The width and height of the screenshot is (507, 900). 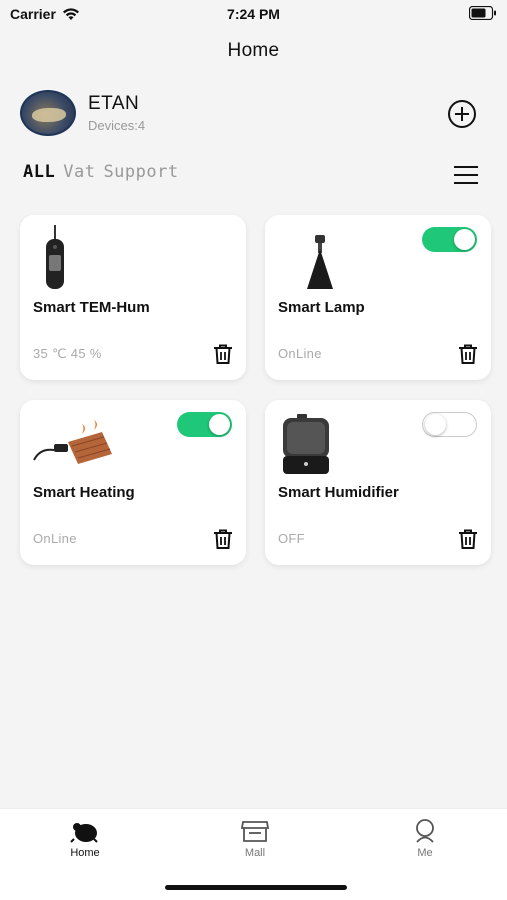 I want to click on profile-header: ETAN Devices:4, so click(x=82, y=113).